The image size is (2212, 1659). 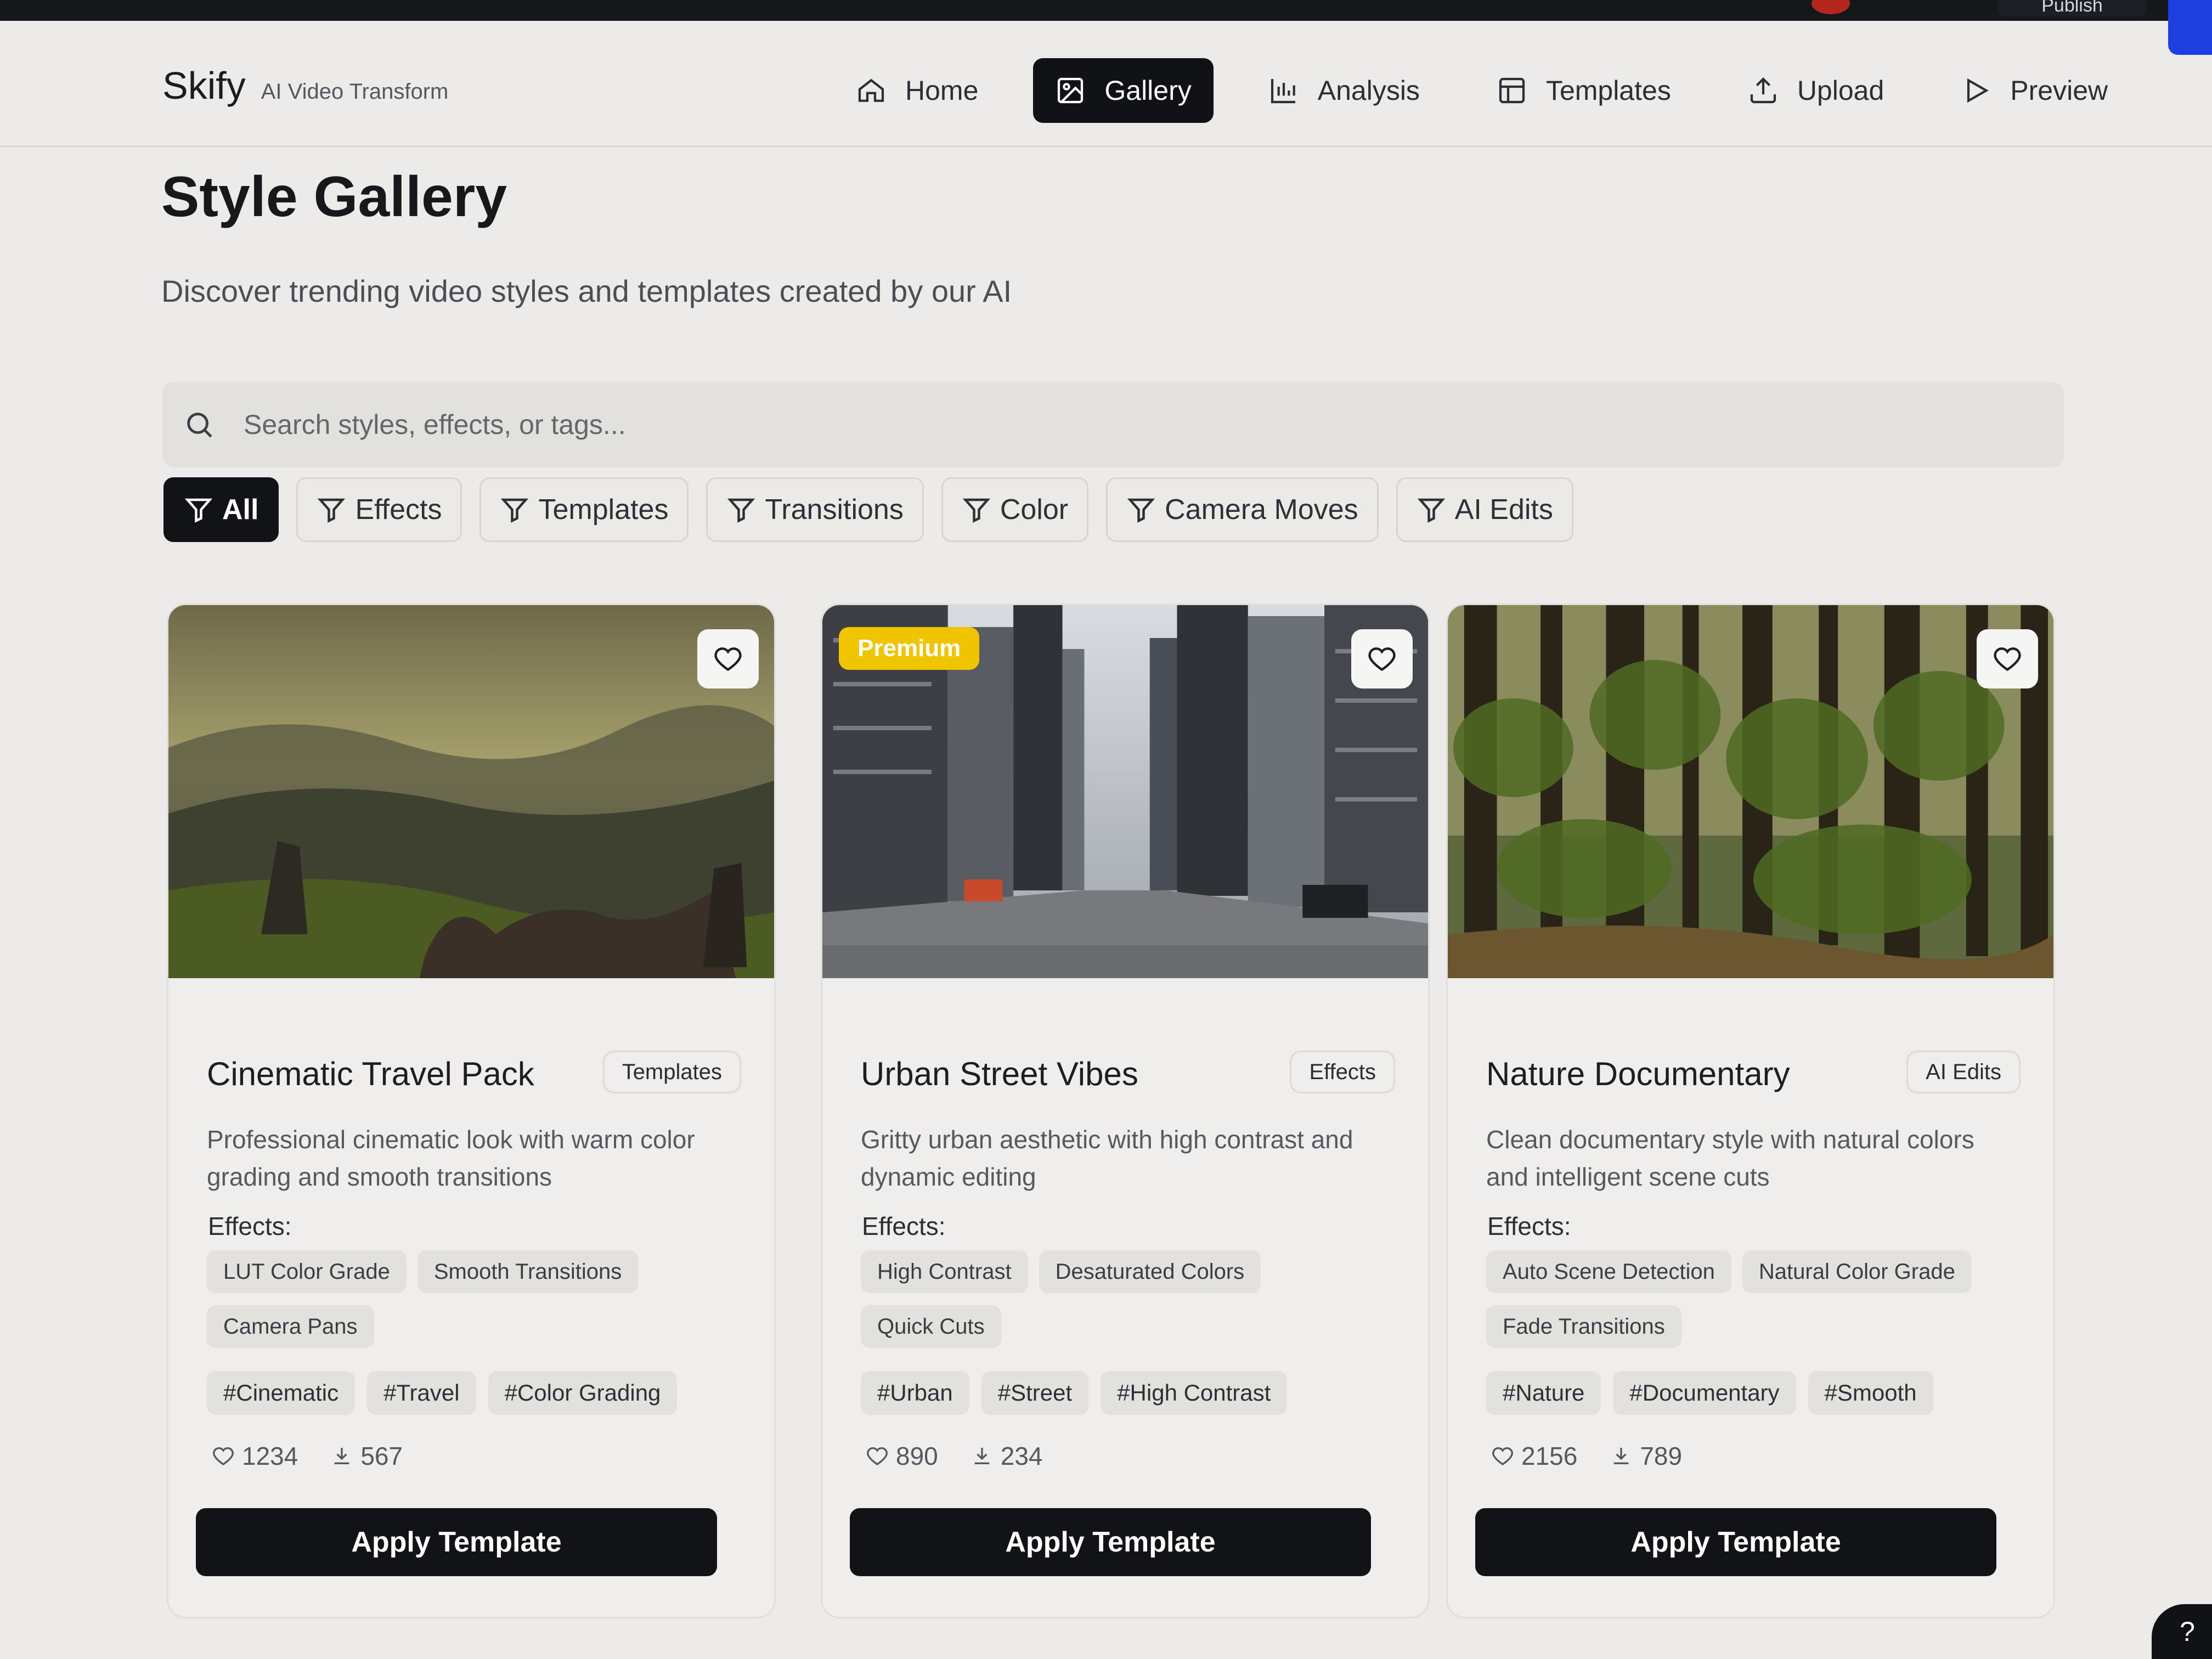 I want to click on nav-upload-label: Upload, so click(x=1840, y=90).